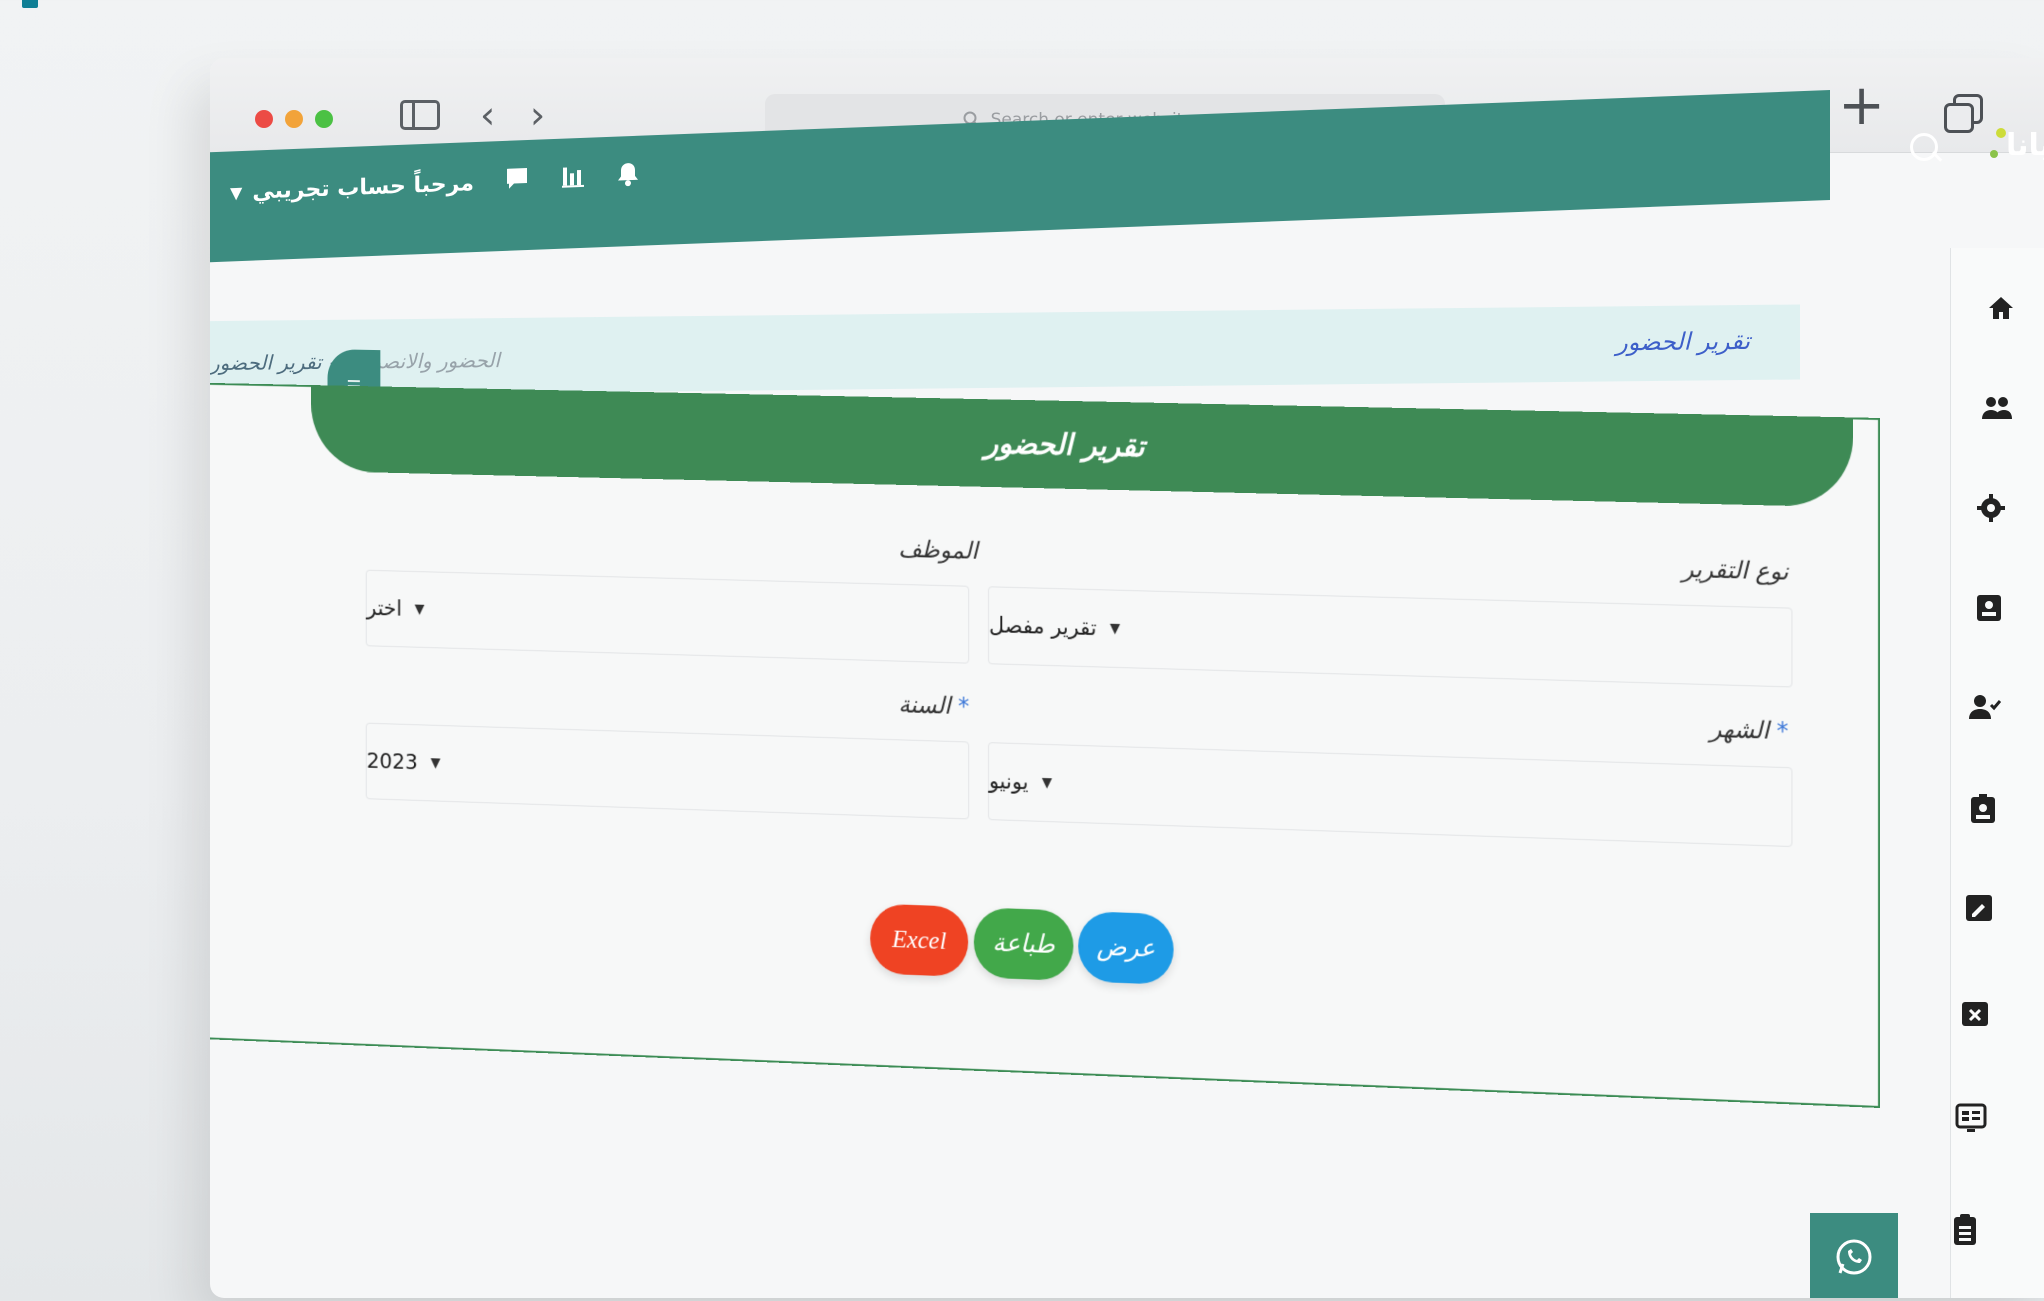 The height and width of the screenshot is (1301, 2044). Describe the element at coordinates (1008, 782) in the screenshot. I see `month-value: يونيو` at that location.